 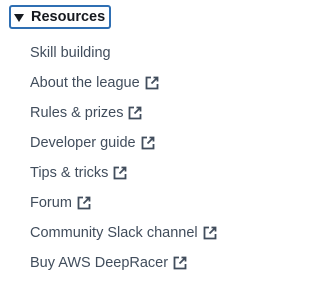 I want to click on link-skill-building: Skill building, so click(x=70, y=53).